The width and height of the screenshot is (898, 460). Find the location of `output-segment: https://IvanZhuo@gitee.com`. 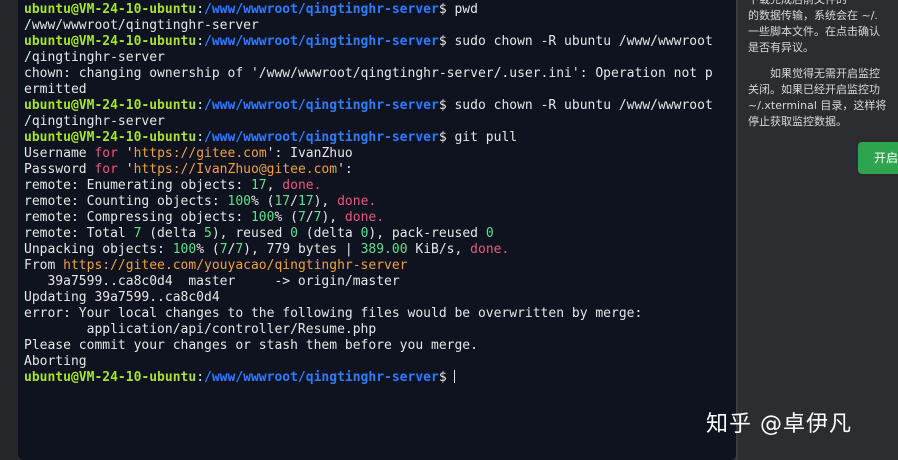

output-segment: https://IvanZhuo@gitee.com is located at coordinates (235, 169).